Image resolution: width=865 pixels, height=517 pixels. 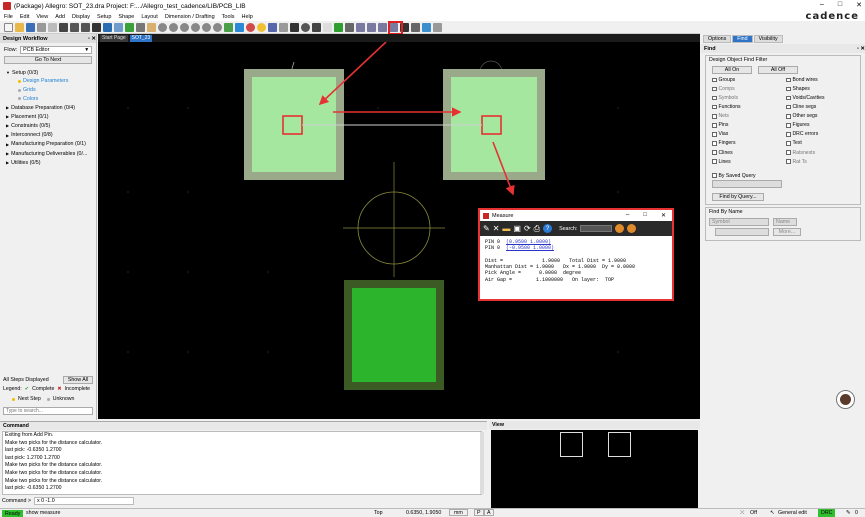 What do you see at coordinates (316, 27) in the screenshot?
I see `scroll-icon` at bounding box center [316, 27].